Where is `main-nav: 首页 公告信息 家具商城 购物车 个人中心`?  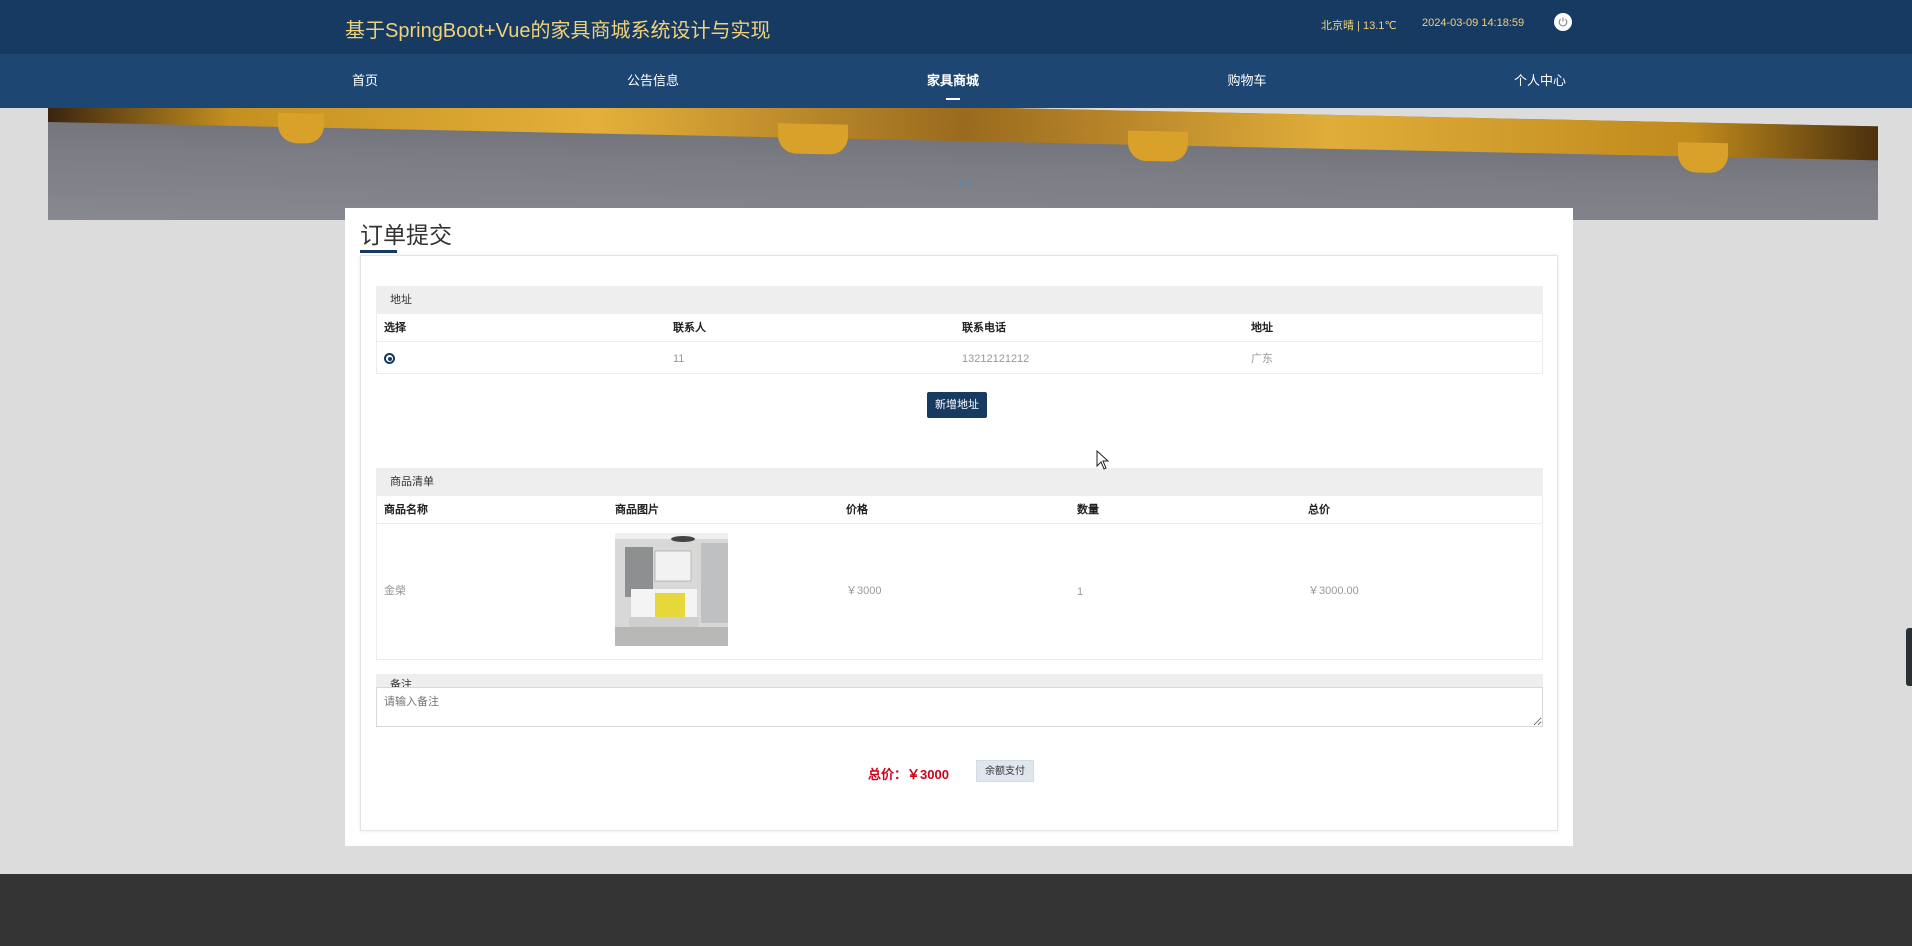 main-nav: 首页 公告信息 家具商城 购物车 个人中心 is located at coordinates (956, 81).